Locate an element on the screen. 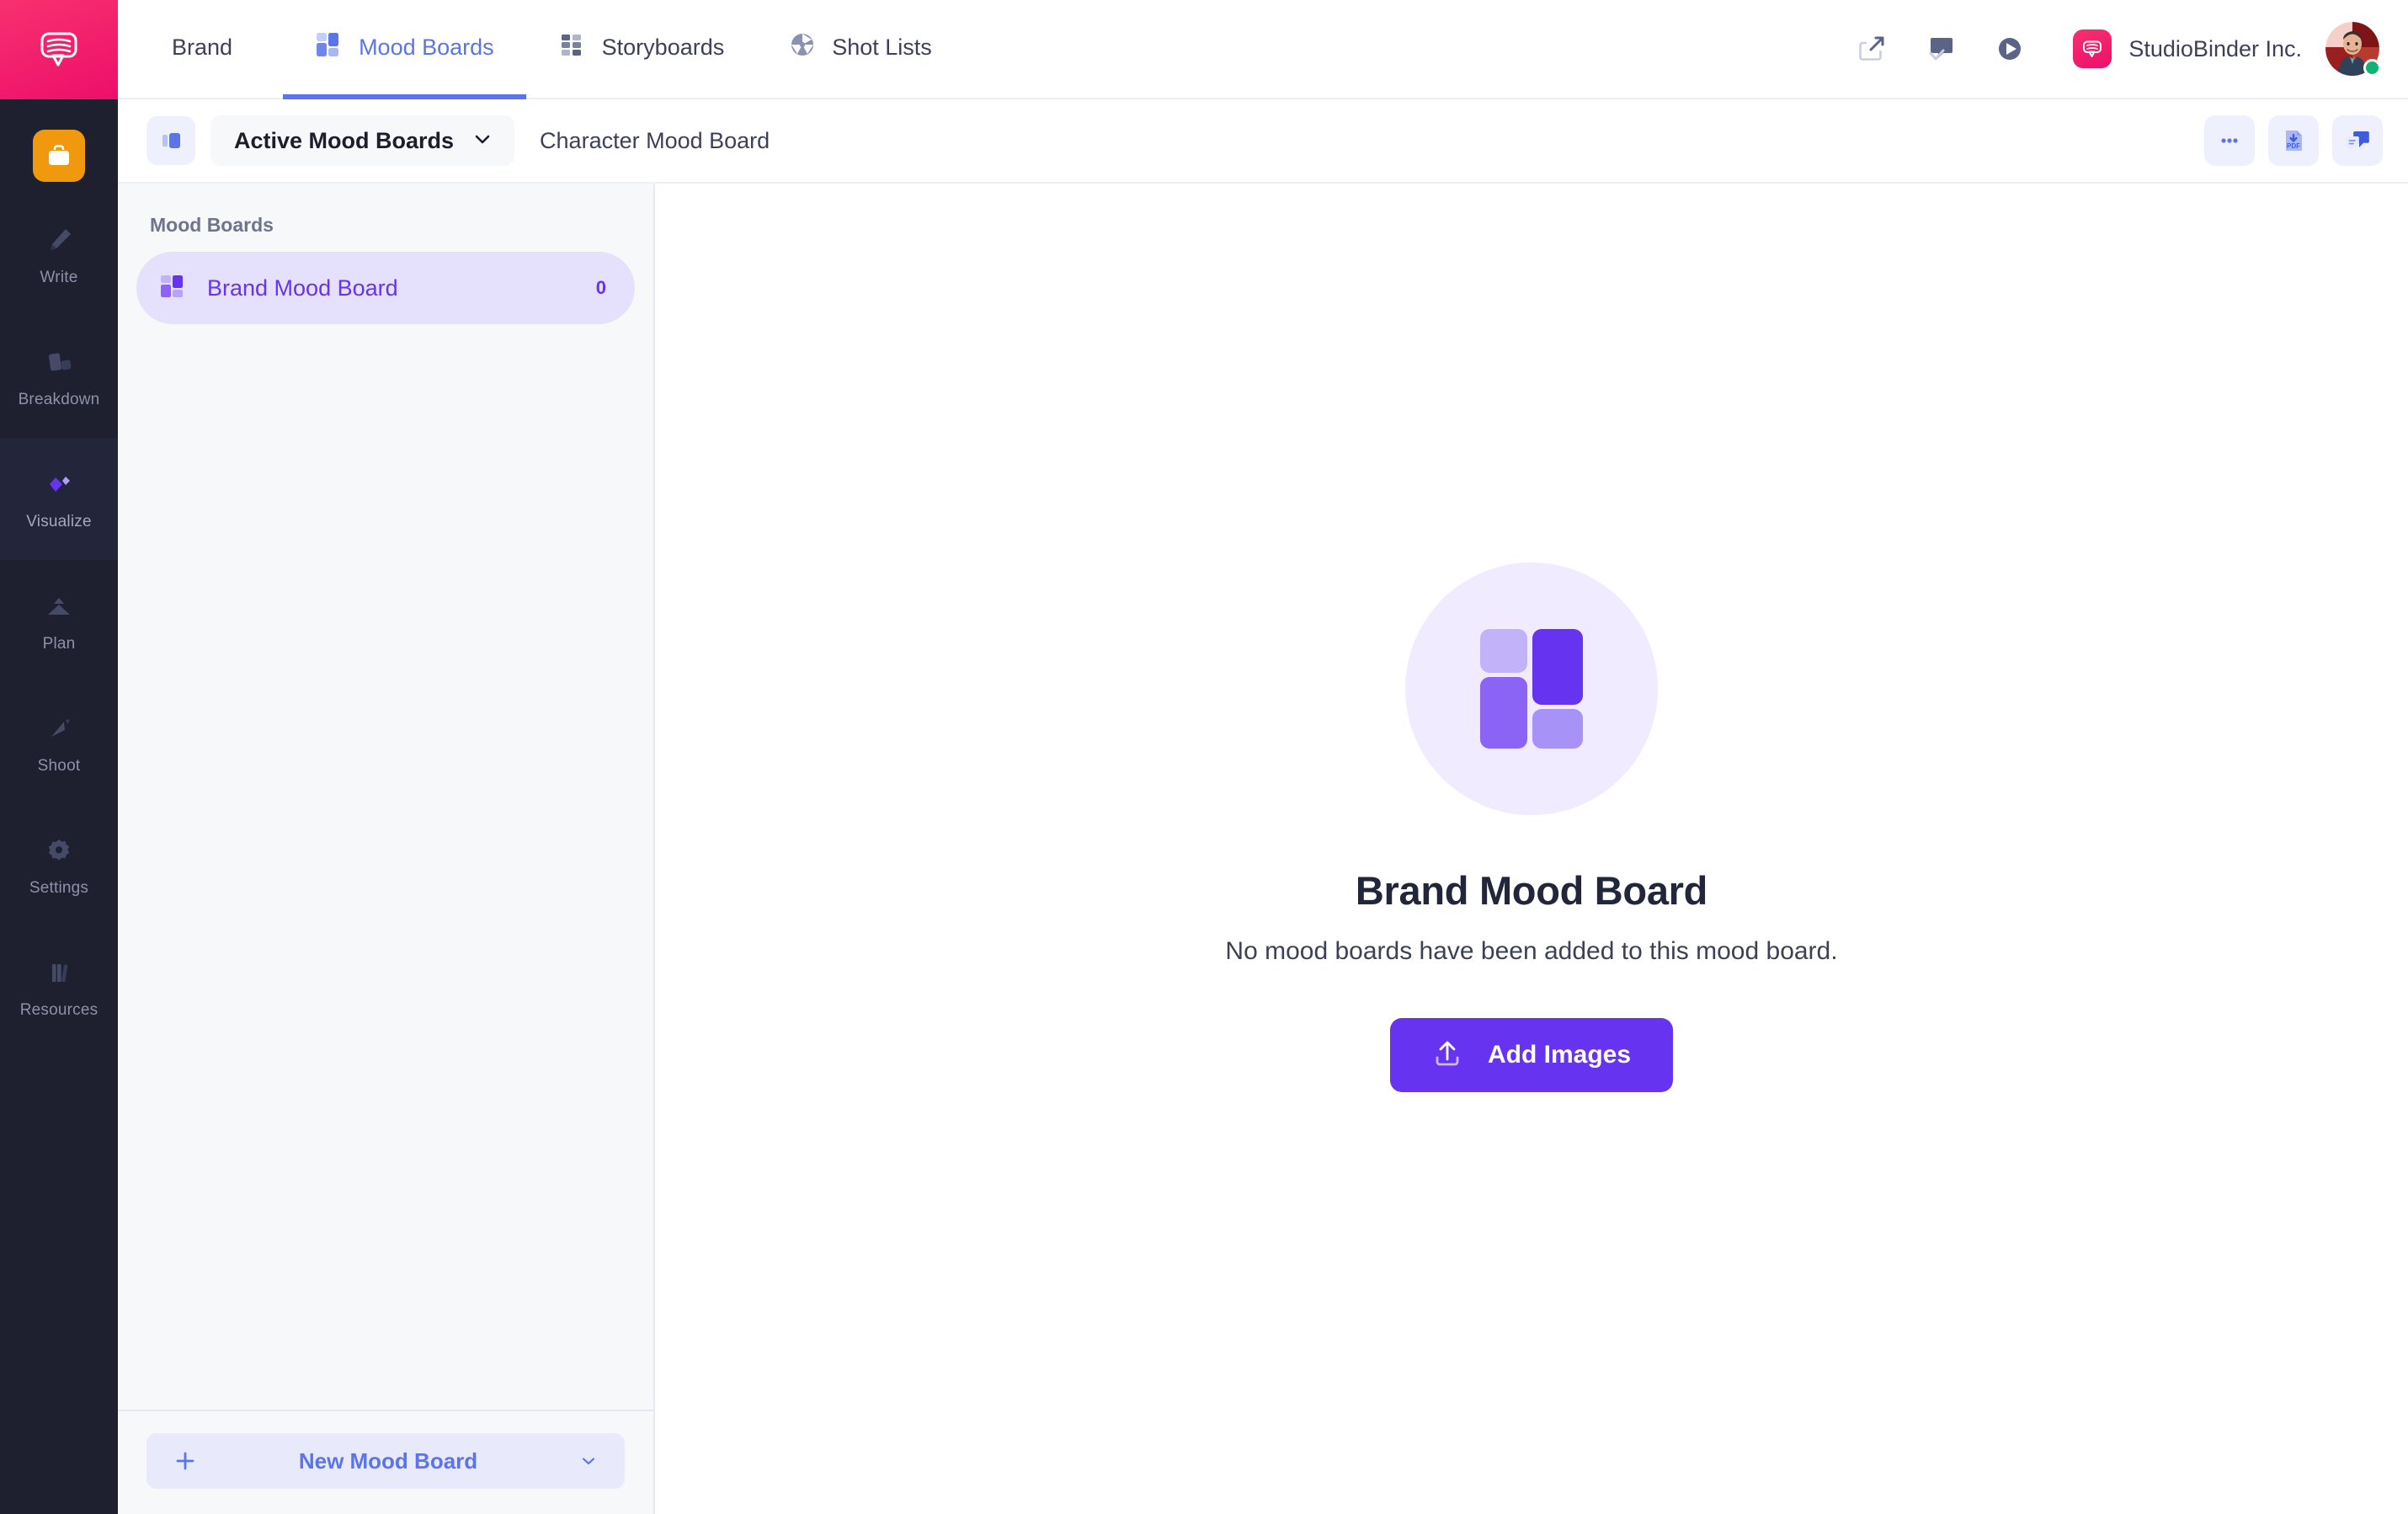 The width and height of the screenshot is (2408, 1514). company-name: StudioBinder Inc. is located at coordinates (2215, 48).